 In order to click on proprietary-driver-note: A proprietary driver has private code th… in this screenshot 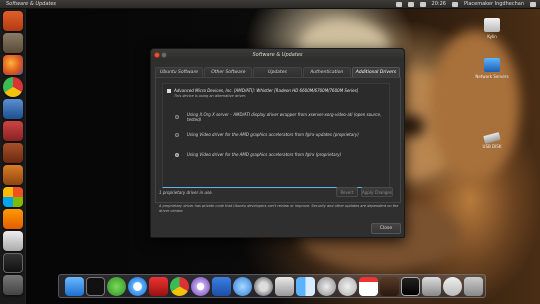, I will do `click(279, 208)`.